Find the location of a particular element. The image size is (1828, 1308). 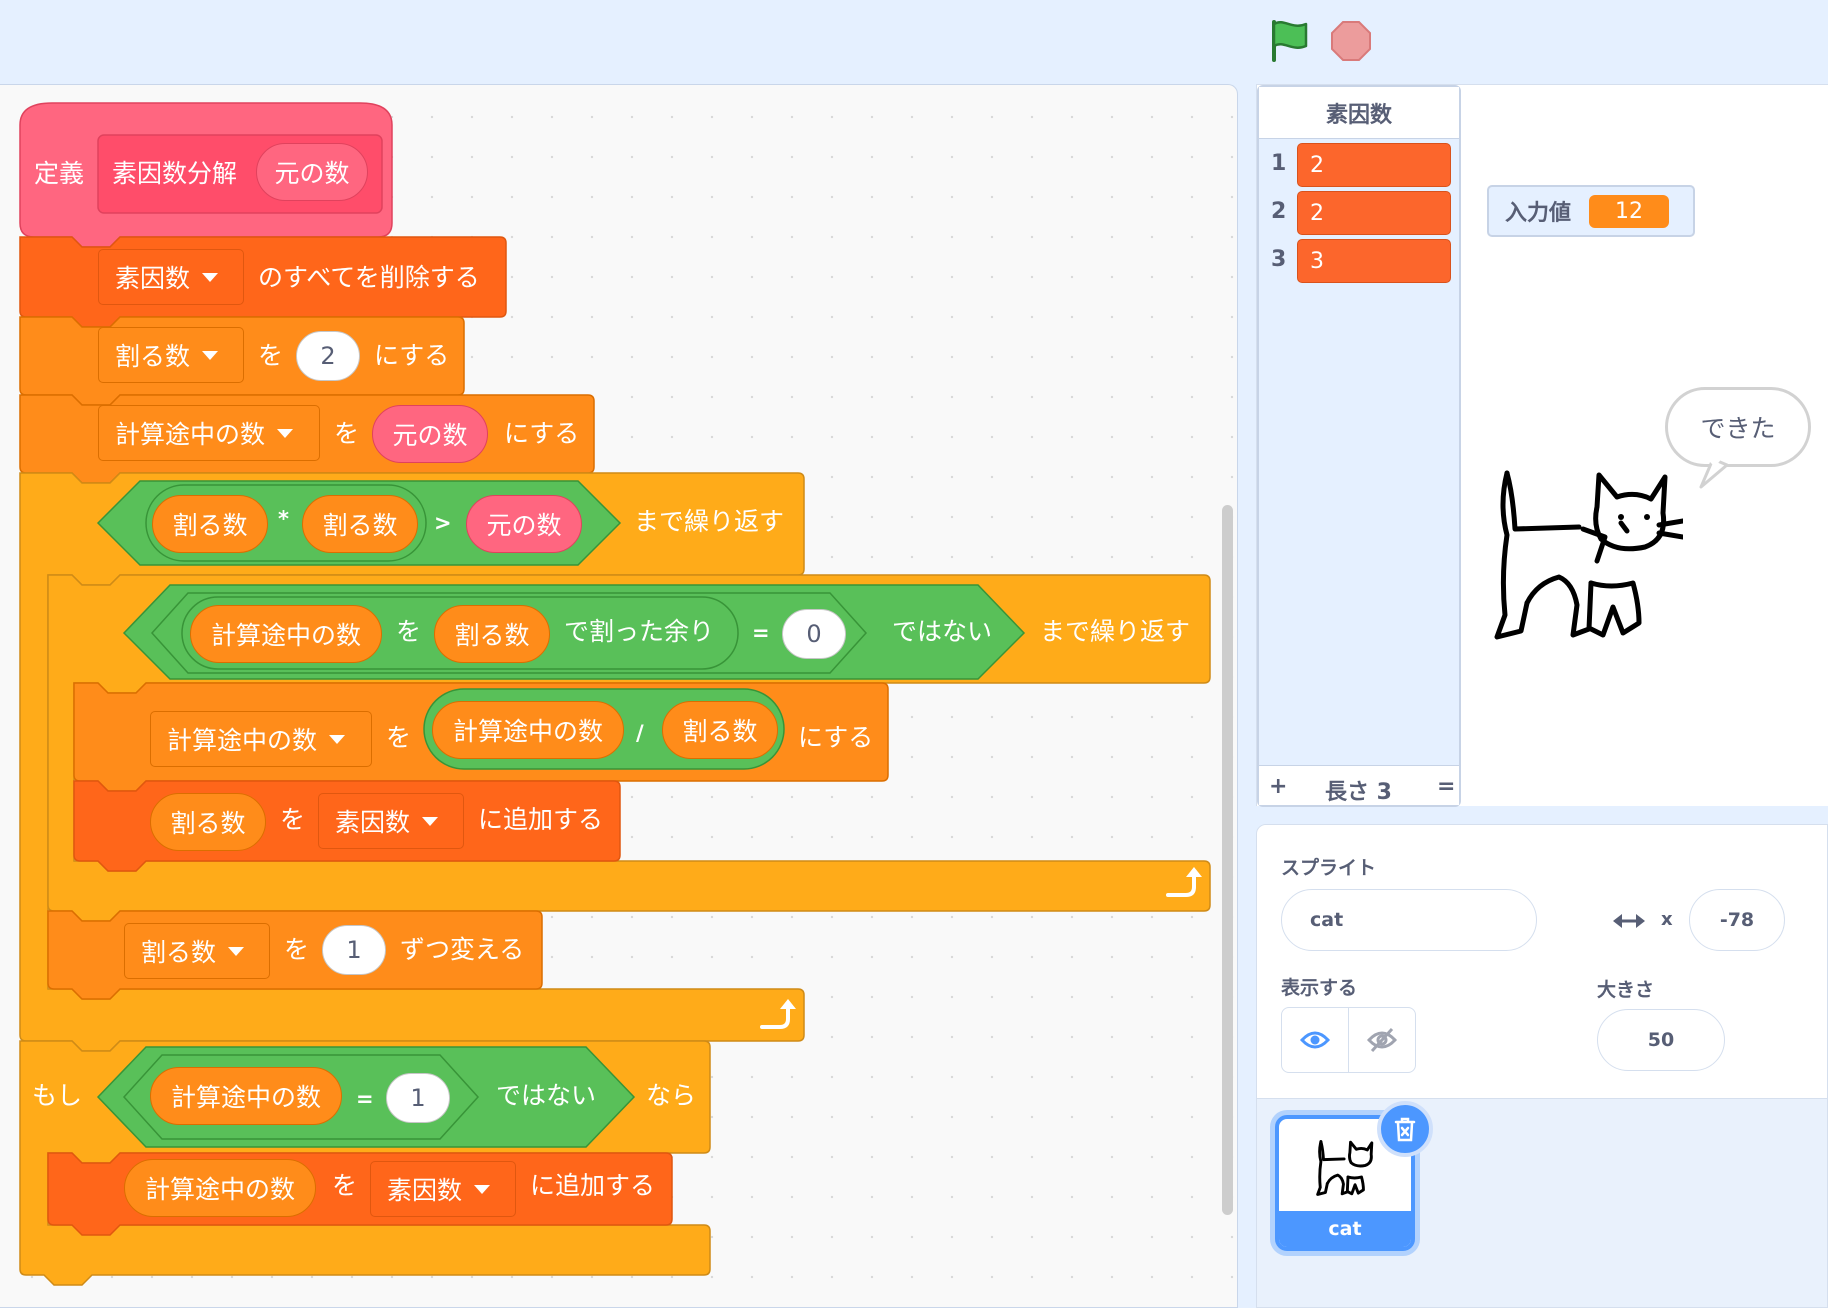

list-item: 2 2 is located at coordinates (1359, 212).